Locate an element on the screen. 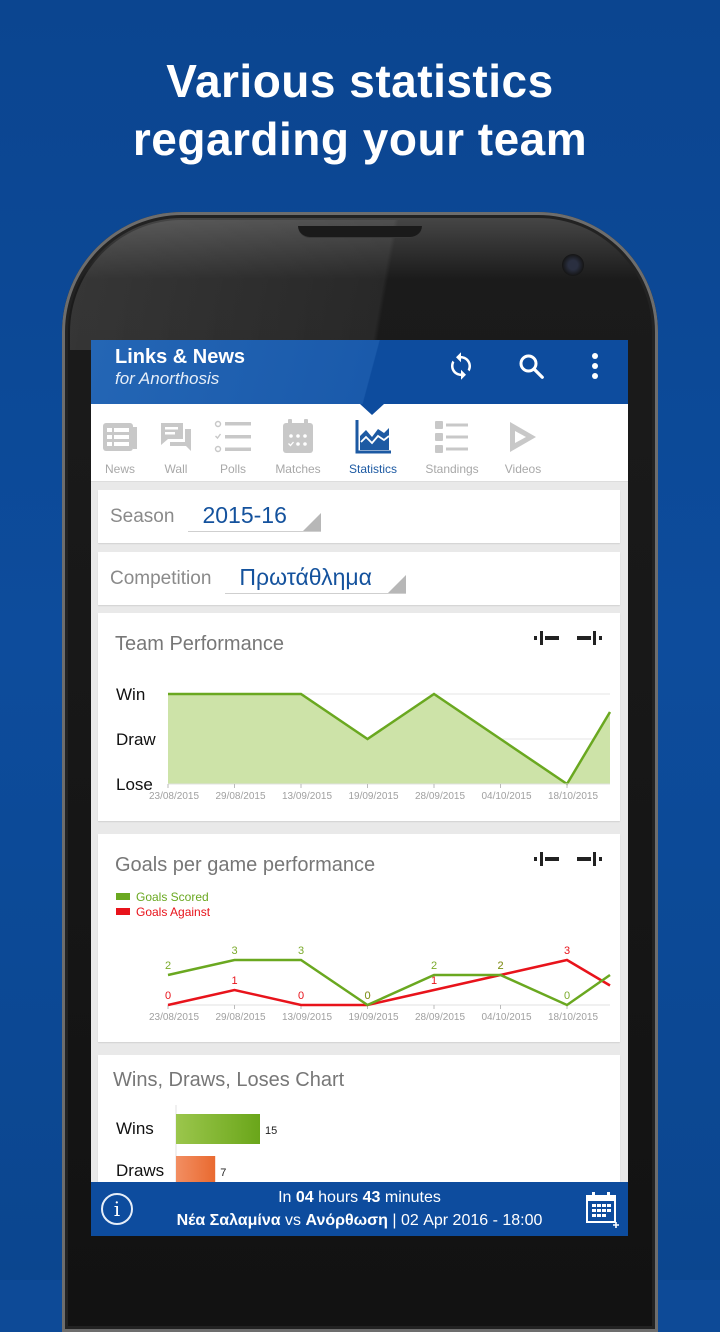 Image resolution: width=720 pixels, height=1332 pixels. goals-against-label: 1 is located at coordinates (234, 981).